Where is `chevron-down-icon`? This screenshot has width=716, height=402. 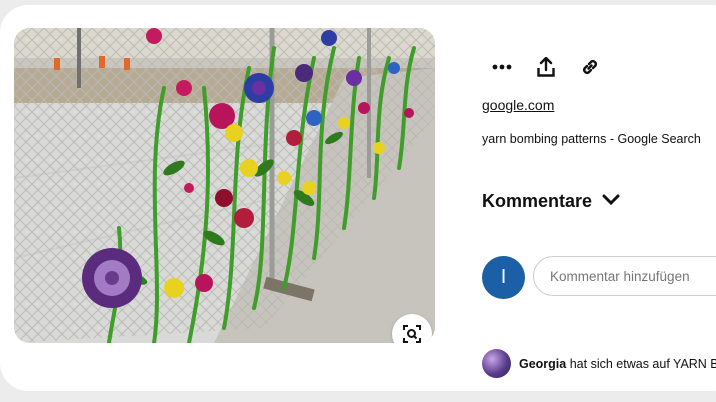 chevron-down-icon is located at coordinates (611, 201).